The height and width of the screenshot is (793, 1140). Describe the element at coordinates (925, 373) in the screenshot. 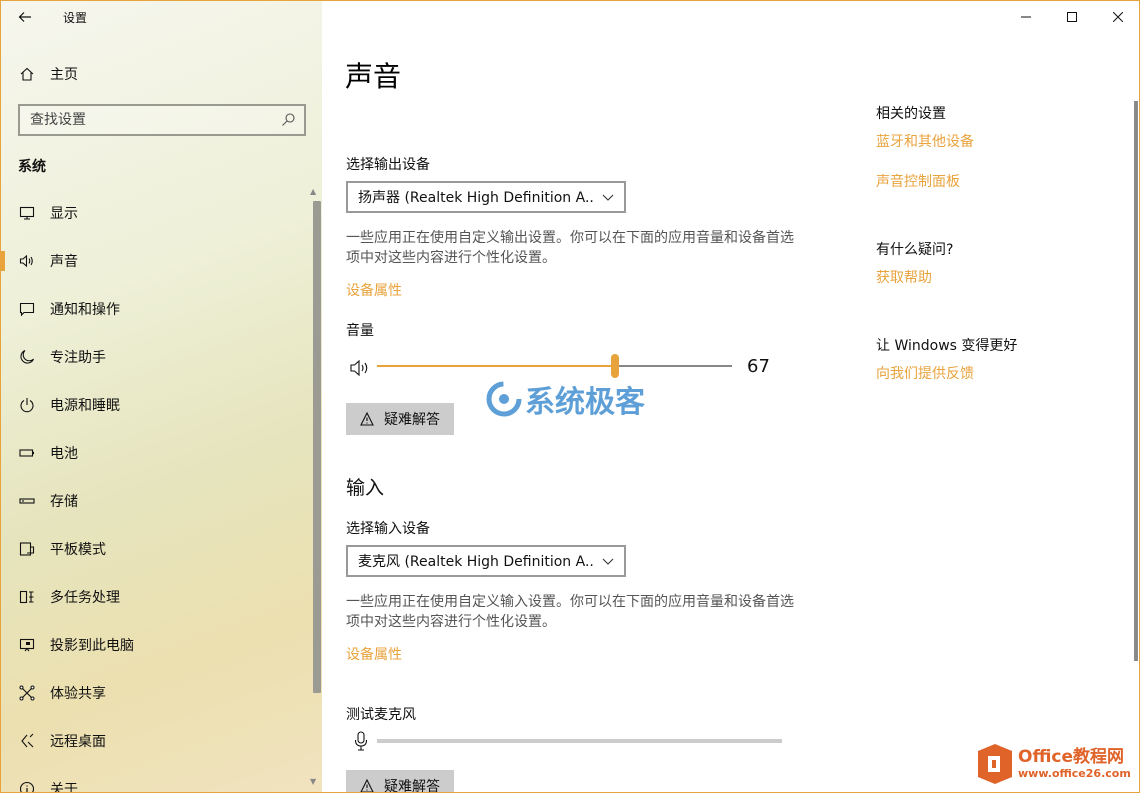

I see `feedback-link: 向我们提供反馈` at that location.